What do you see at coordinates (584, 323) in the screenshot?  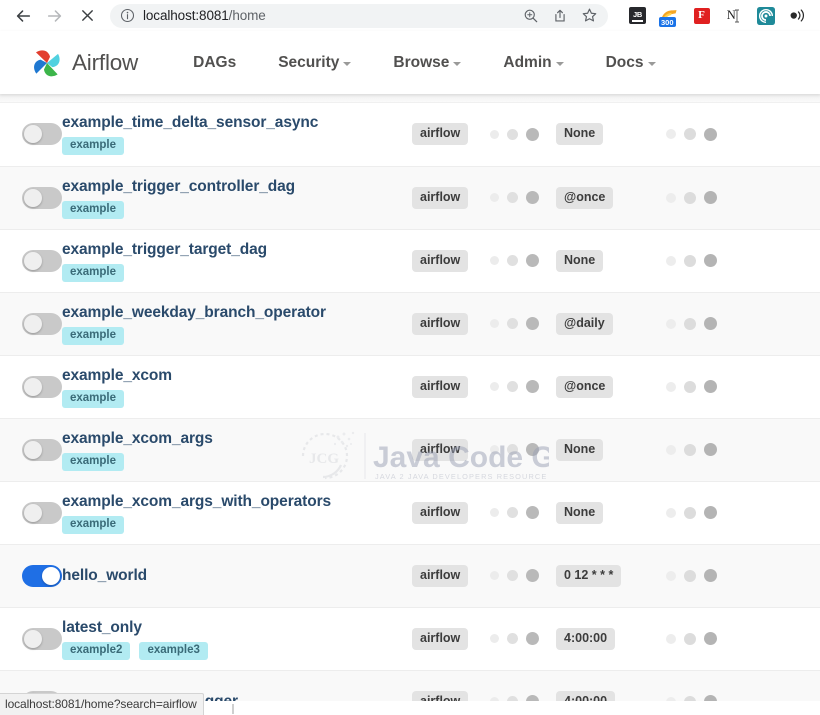 I see `dag-schedule-badge: @daily` at bounding box center [584, 323].